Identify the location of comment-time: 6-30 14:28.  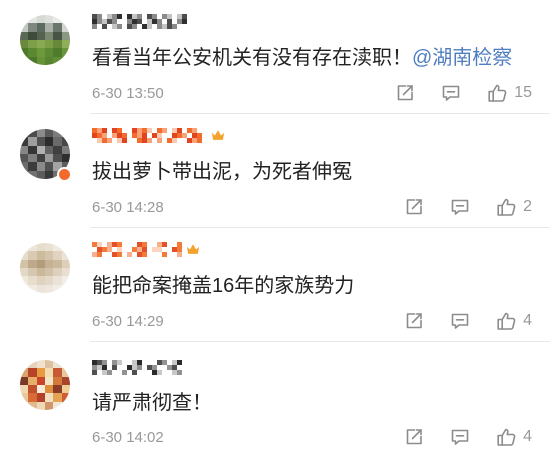
(128, 207).